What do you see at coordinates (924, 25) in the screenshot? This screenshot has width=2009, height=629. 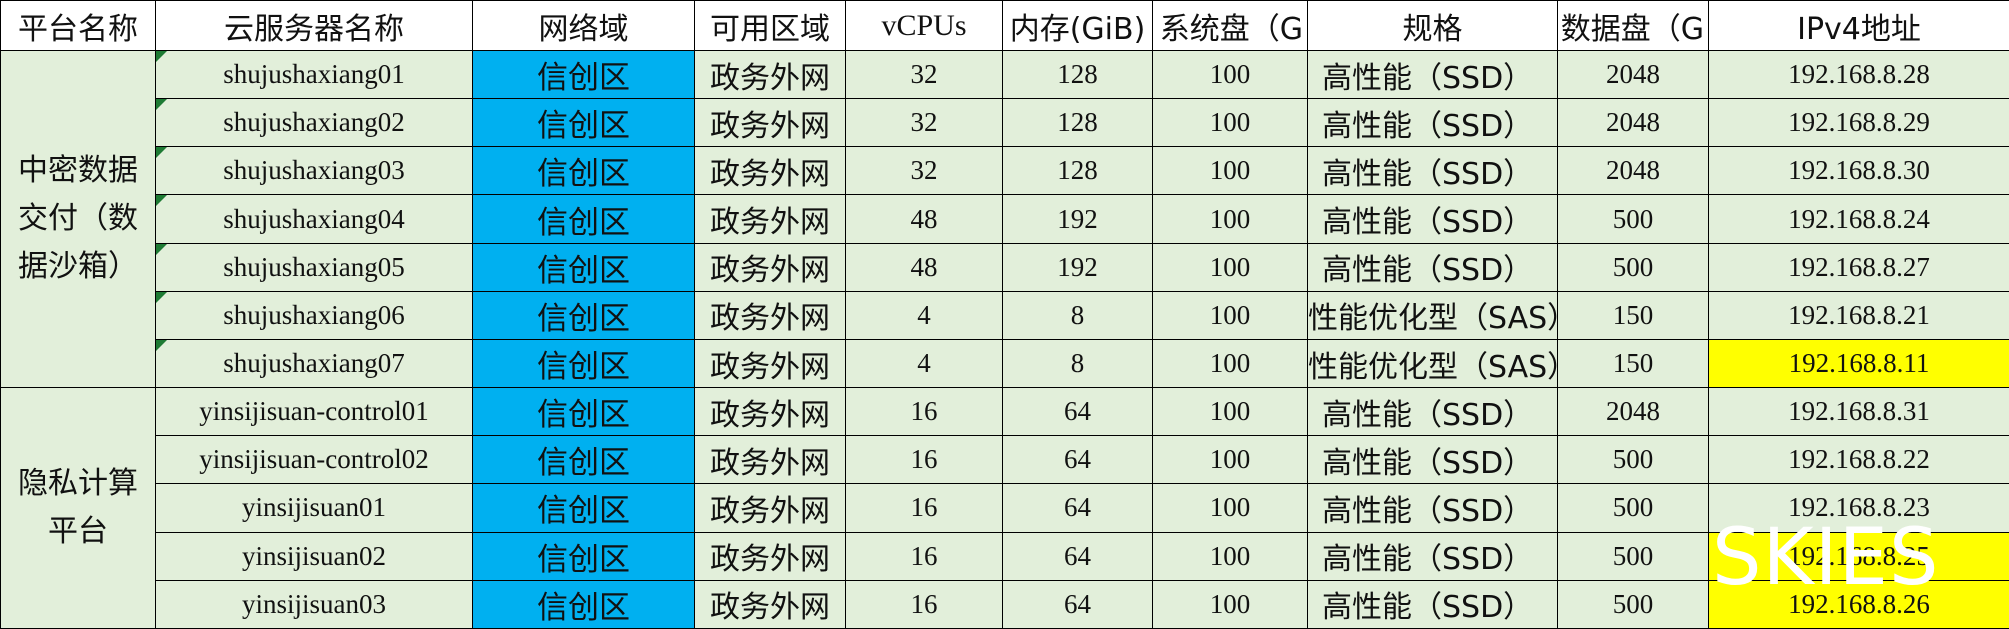 I see `header-vcpus: vCPUs` at bounding box center [924, 25].